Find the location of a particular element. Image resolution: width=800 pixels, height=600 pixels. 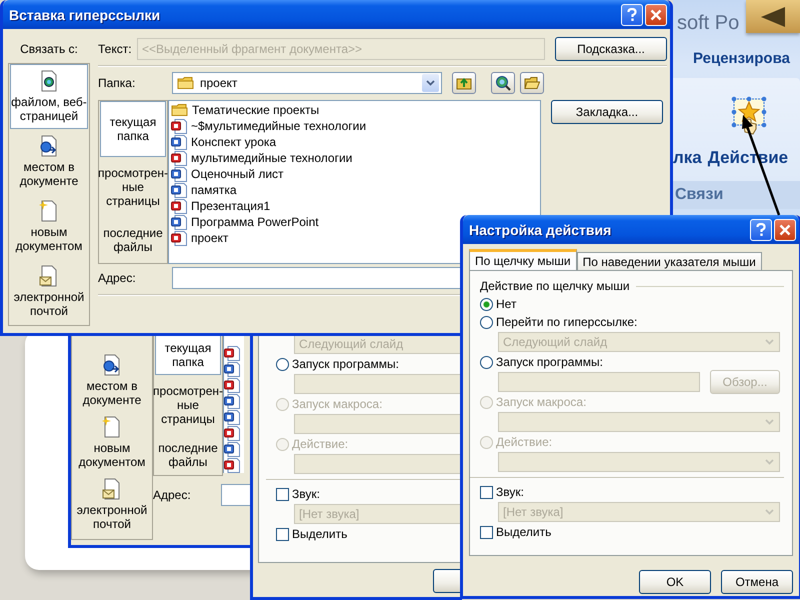

up-folder-button is located at coordinates (464, 83).